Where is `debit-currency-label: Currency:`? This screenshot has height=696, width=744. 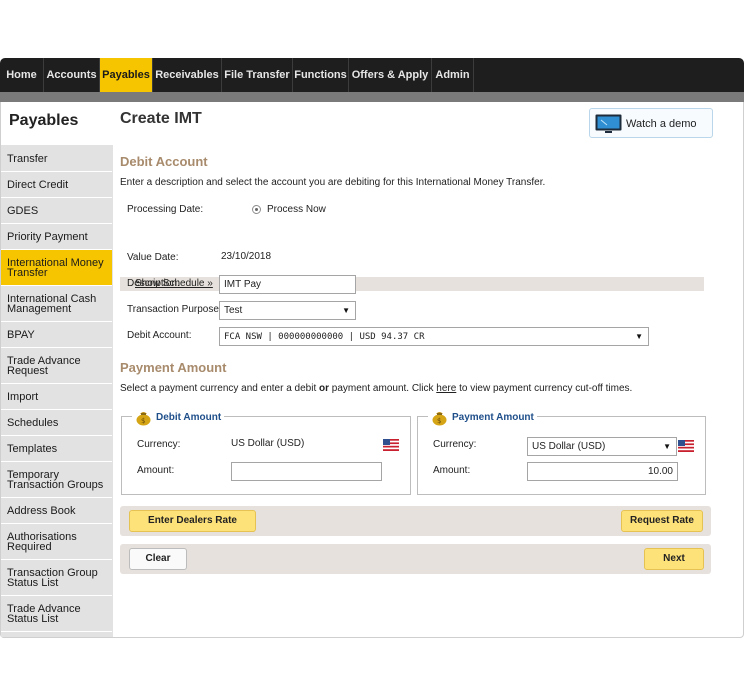
debit-currency-label: Currency: is located at coordinates (159, 444).